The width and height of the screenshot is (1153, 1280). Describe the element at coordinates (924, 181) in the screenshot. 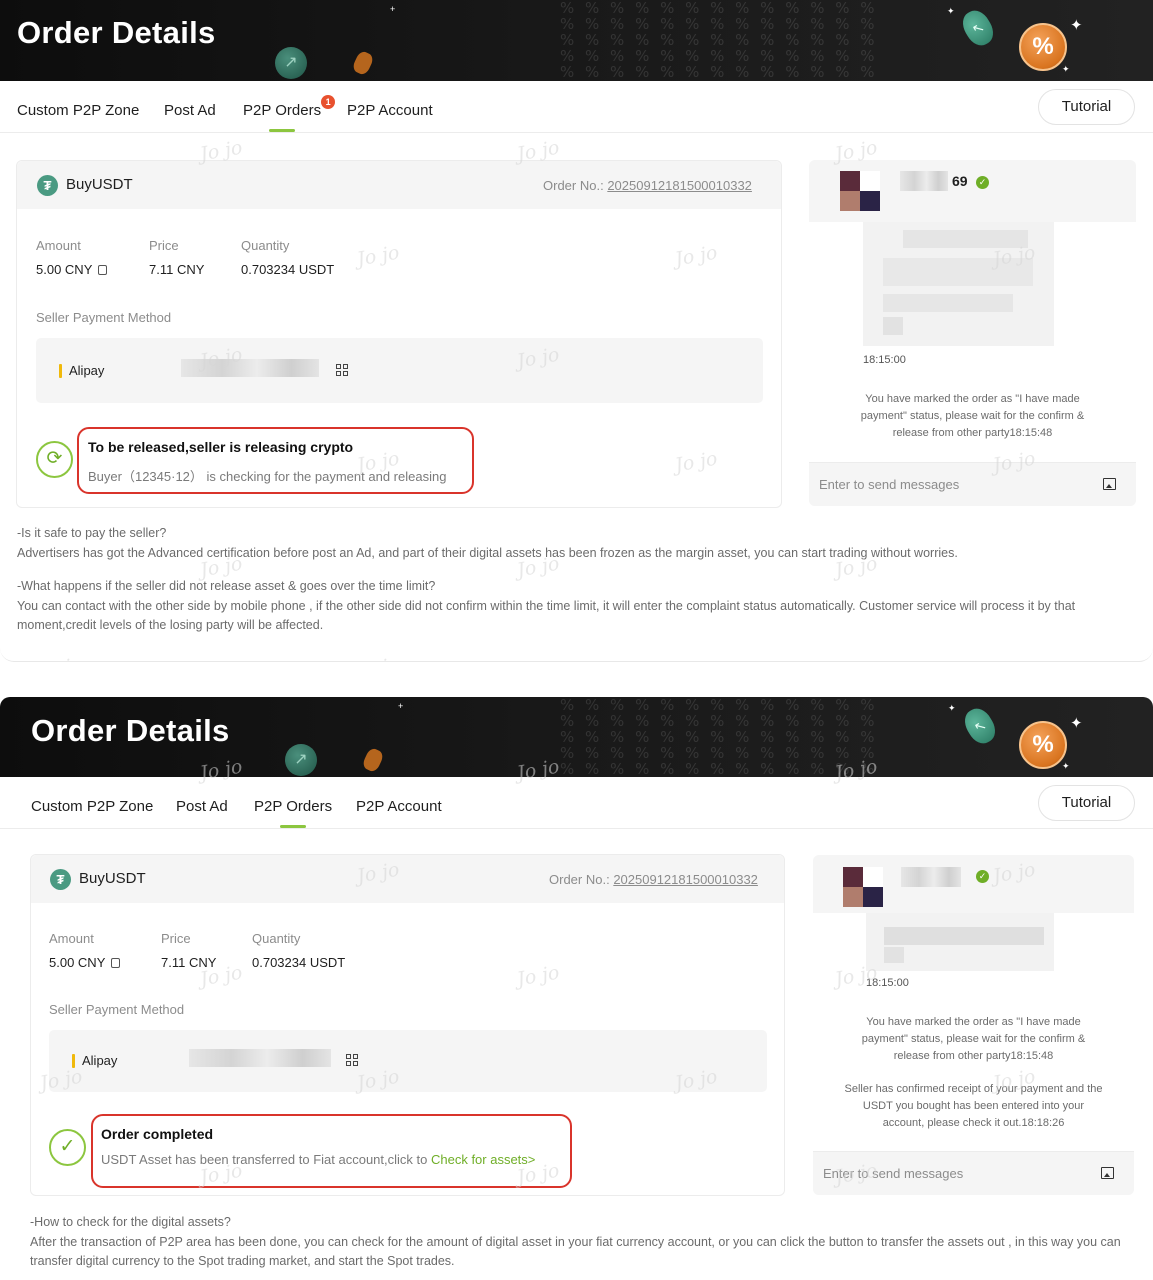

I see `blurred-username` at that location.